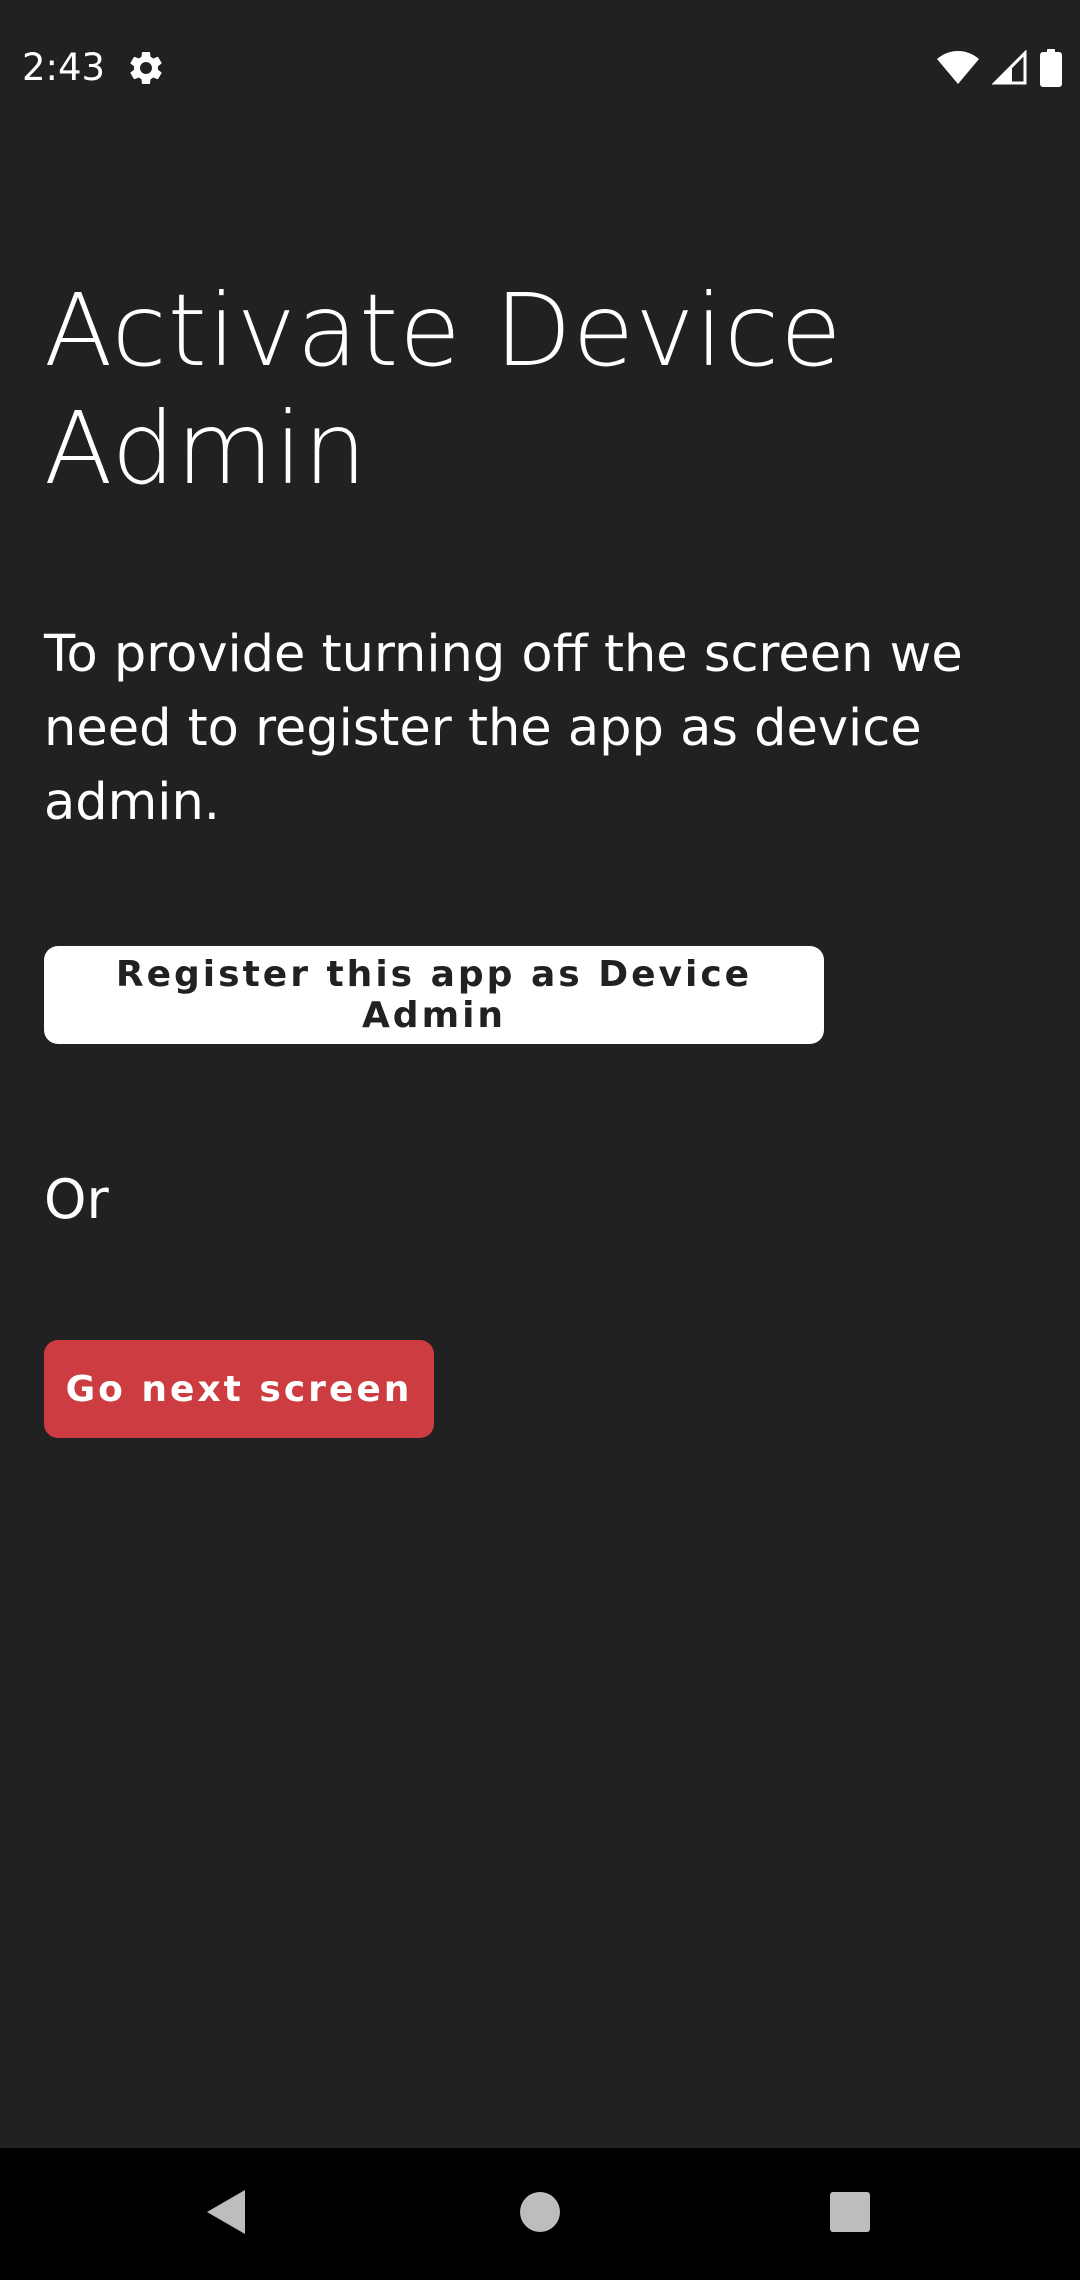  What do you see at coordinates (1051, 68) in the screenshot?
I see `battery-icon` at bounding box center [1051, 68].